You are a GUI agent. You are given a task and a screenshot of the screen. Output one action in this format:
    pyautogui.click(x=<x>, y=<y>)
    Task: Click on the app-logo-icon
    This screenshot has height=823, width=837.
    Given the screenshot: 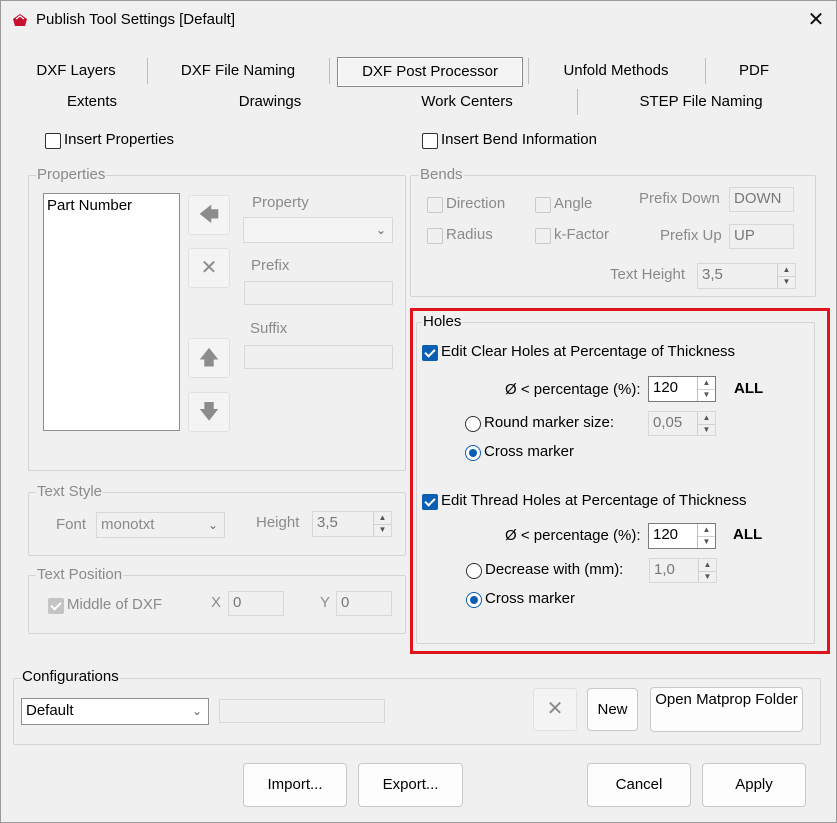 What is the action you would take?
    pyautogui.click(x=20, y=20)
    